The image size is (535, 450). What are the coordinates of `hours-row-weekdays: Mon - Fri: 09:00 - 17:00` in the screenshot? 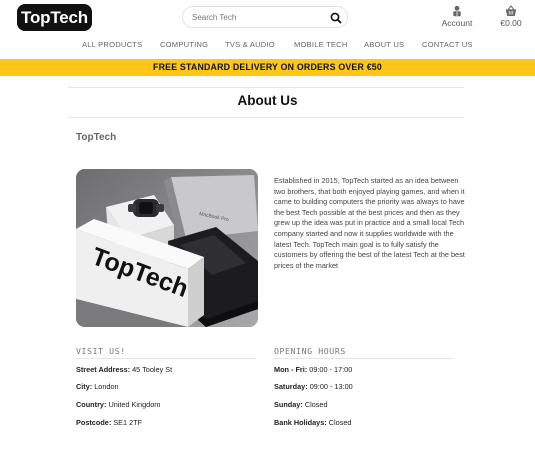 It's located at (313, 369).